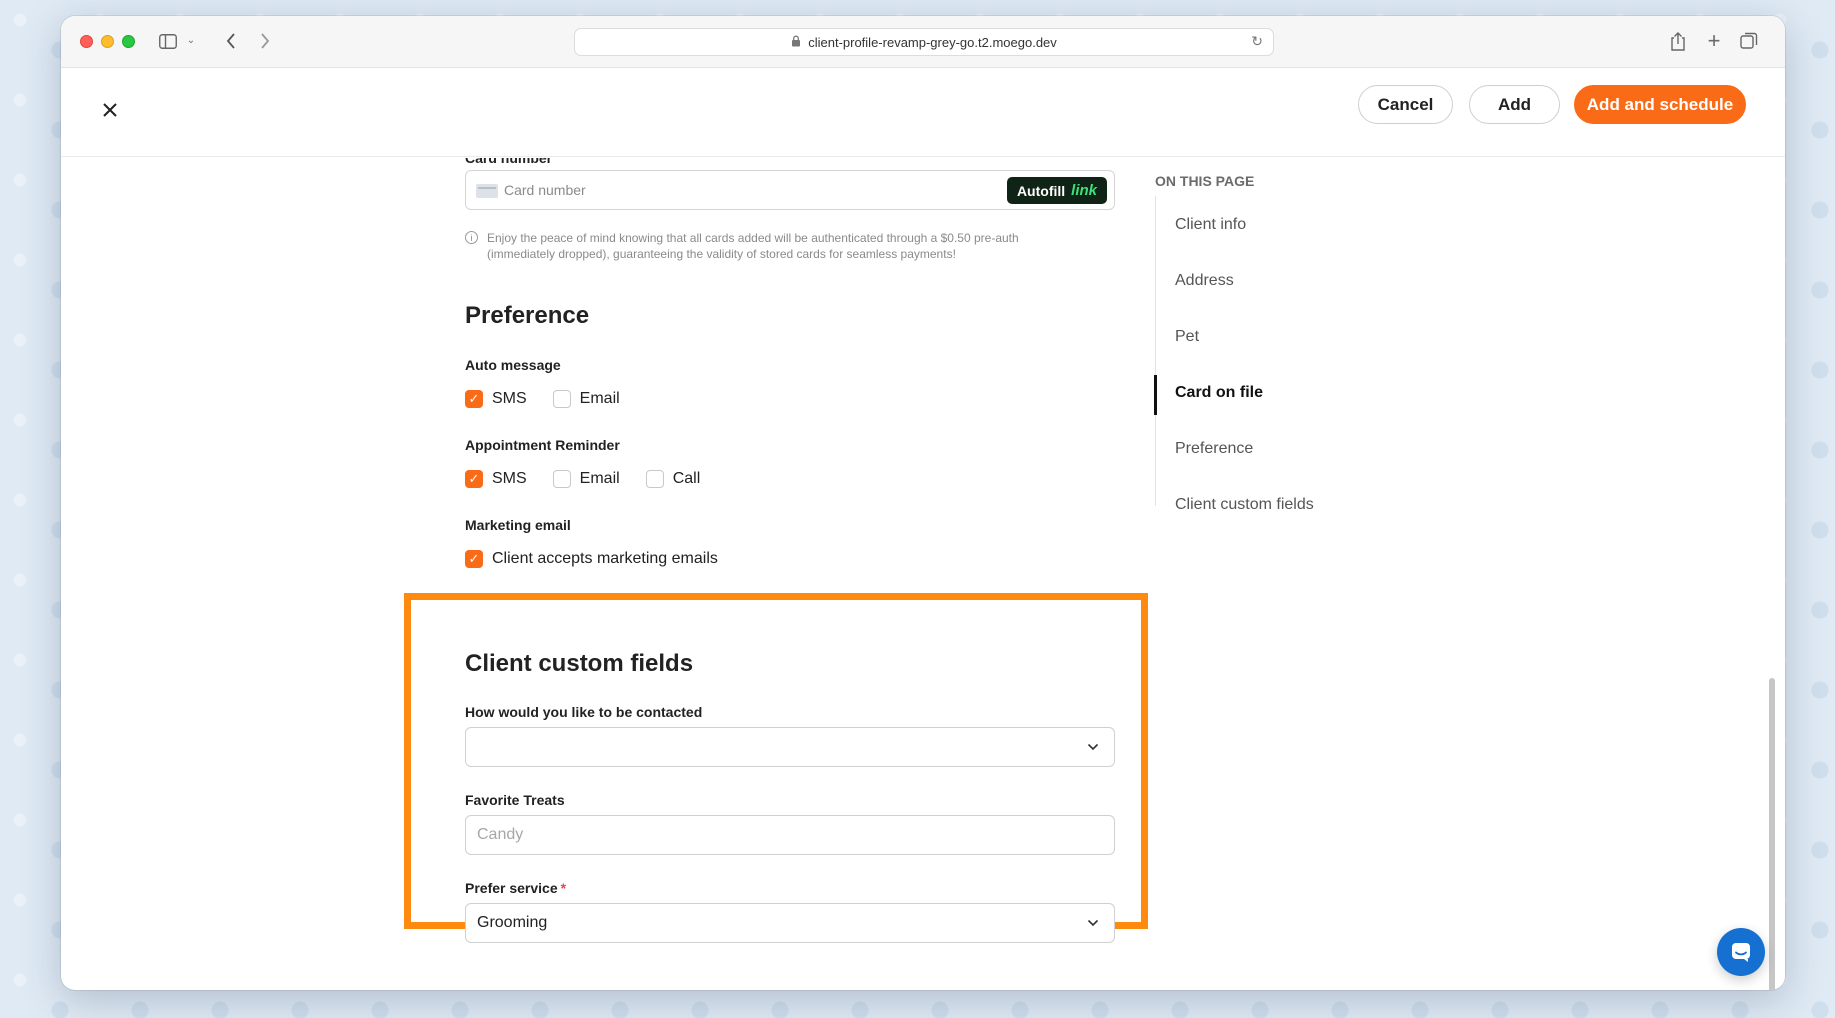  What do you see at coordinates (1155, 351) in the screenshot?
I see `toc-rail` at bounding box center [1155, 351].